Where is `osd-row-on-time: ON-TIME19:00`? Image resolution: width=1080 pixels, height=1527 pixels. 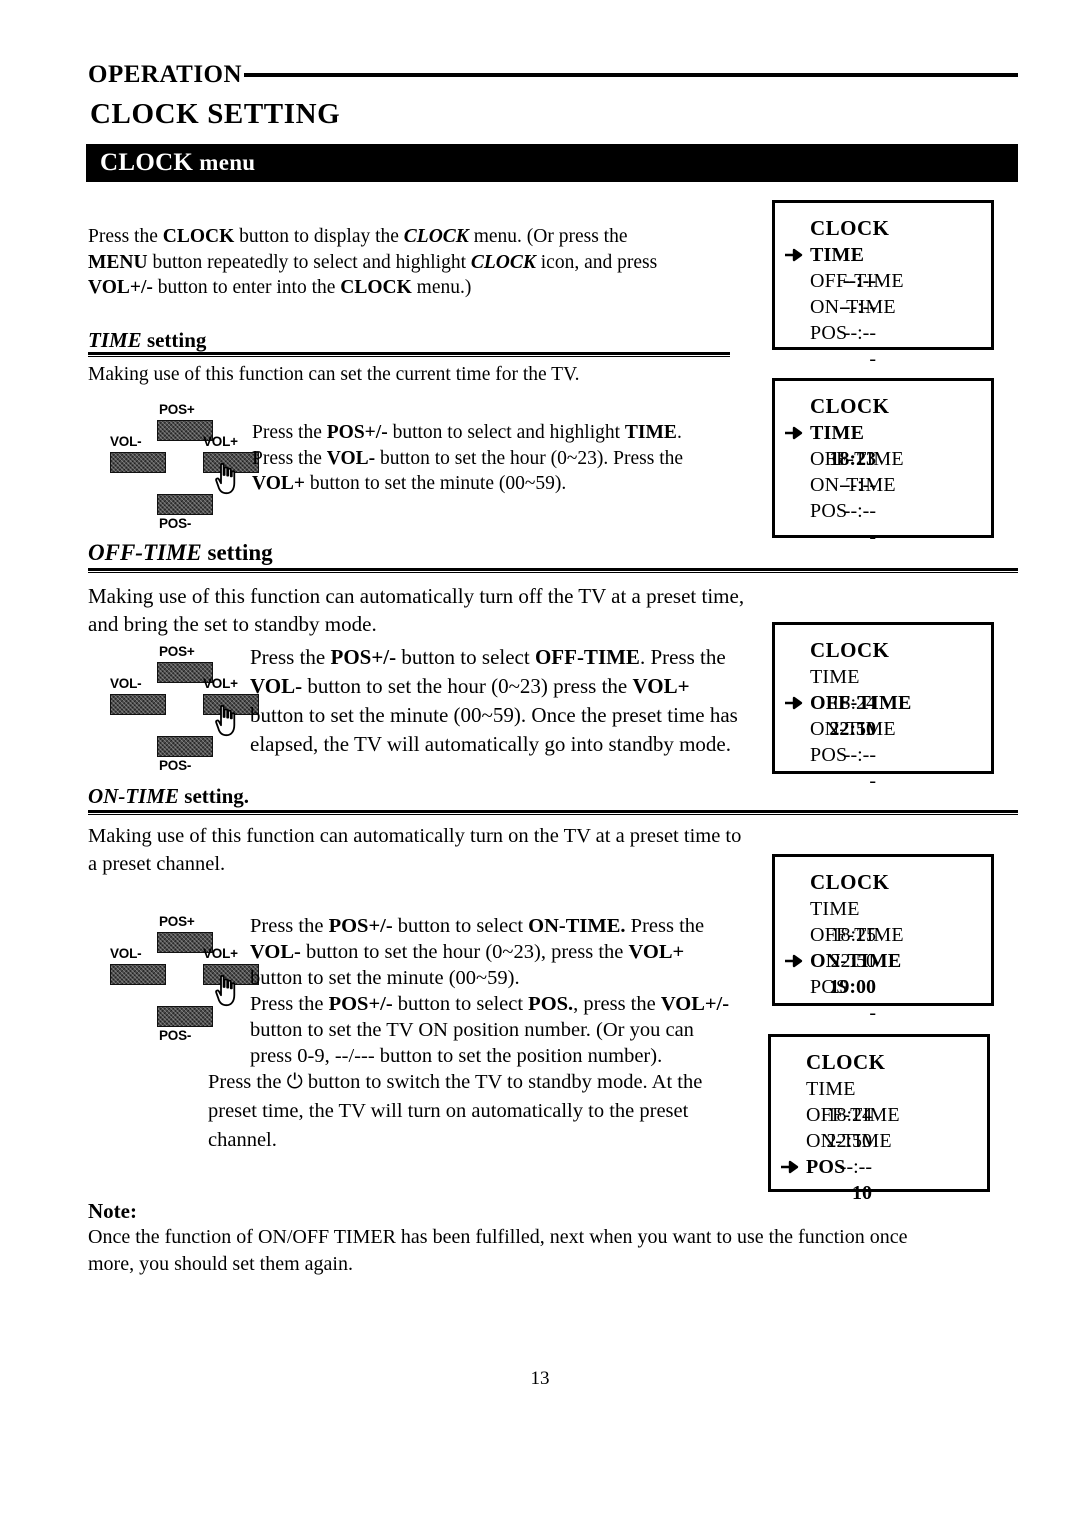 osd-row-on-time: ON-TIME19:00 is located at coordinates (883, 973).